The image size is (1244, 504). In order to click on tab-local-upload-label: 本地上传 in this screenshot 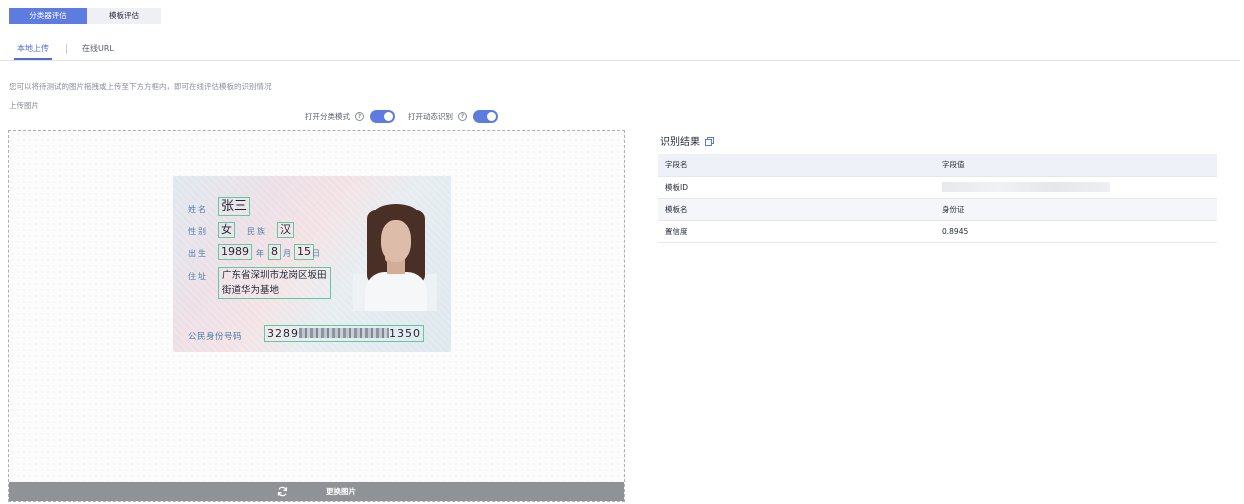, I will do `click(33, 48)`.